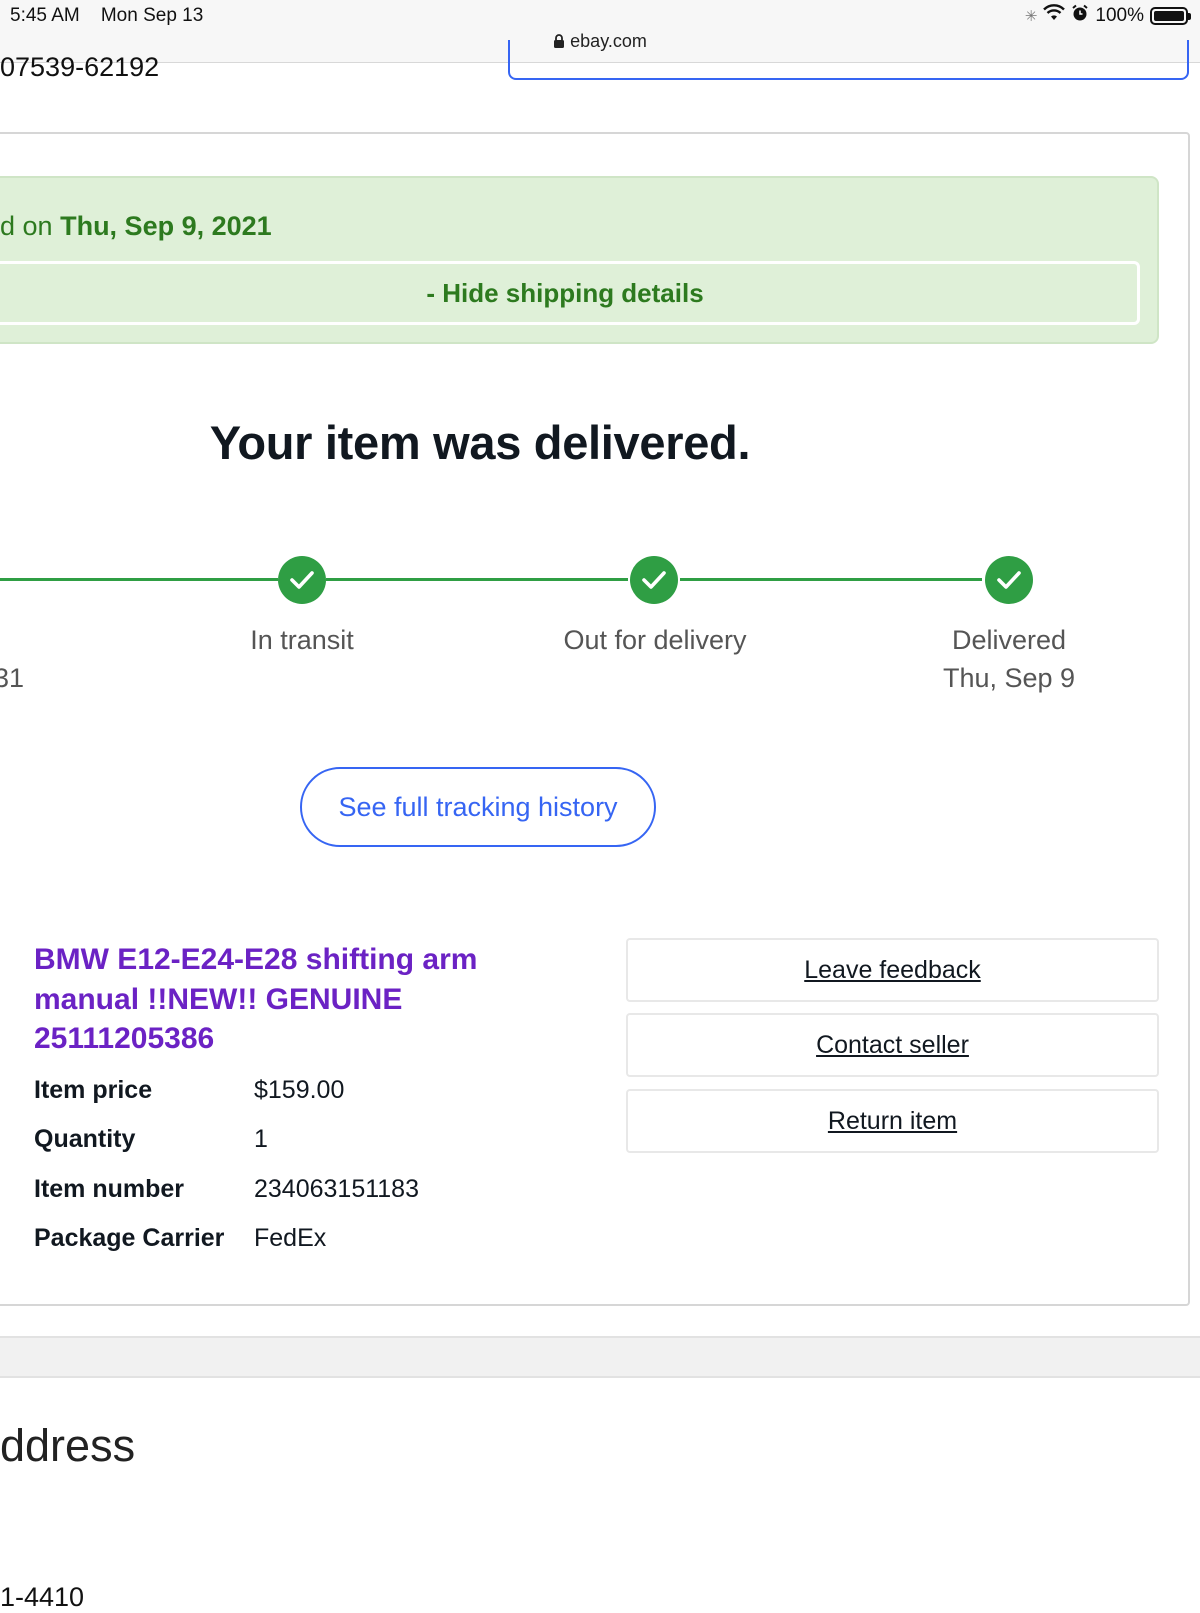  I want to click on status-indicators: ✳ 100%, so click(1107, 16).